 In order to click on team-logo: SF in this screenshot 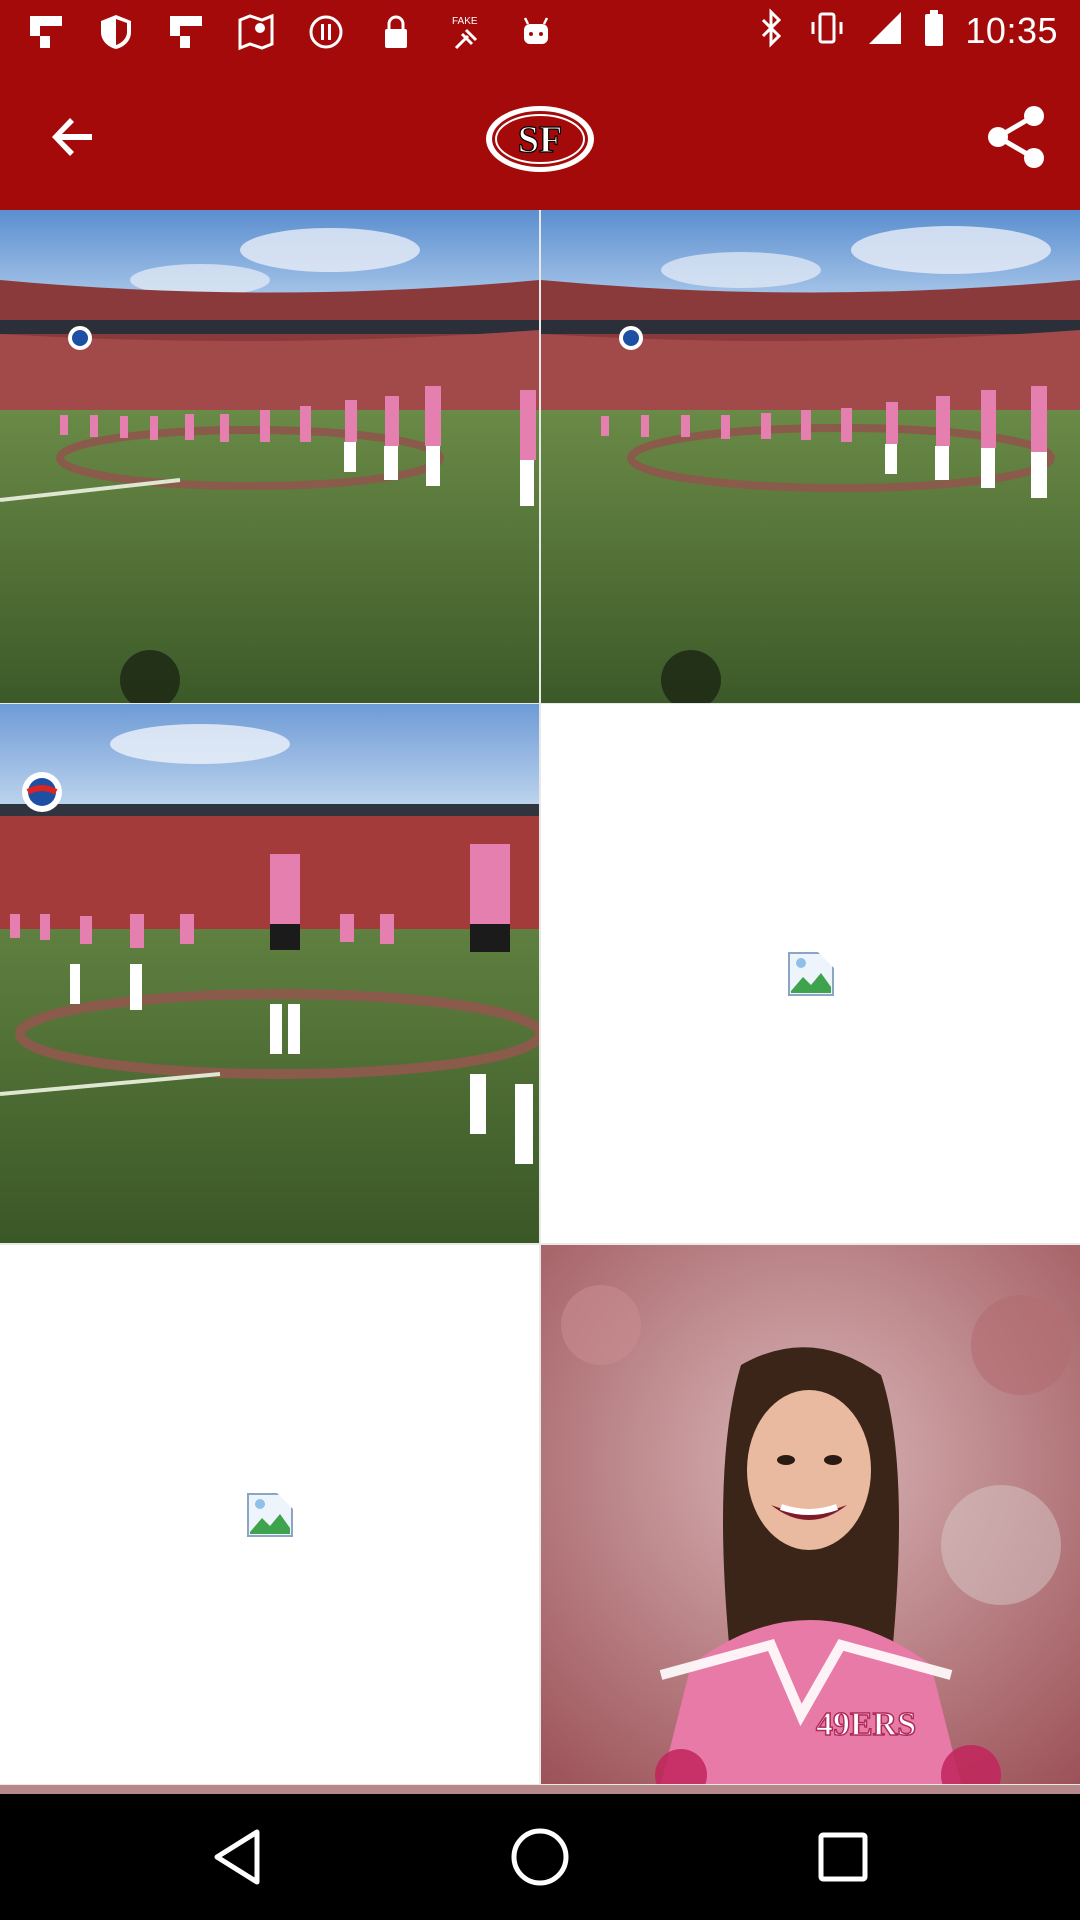, I will do `click(540, 139)`.